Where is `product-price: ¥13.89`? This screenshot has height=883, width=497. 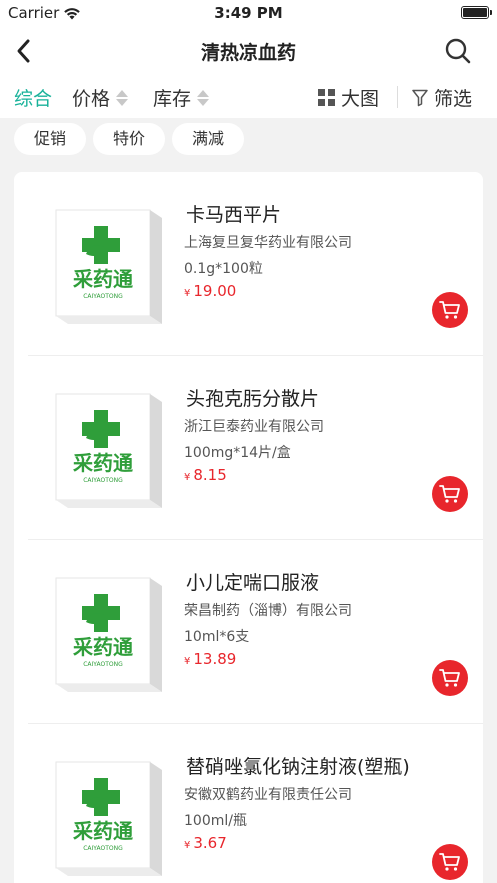 product-price: ¥13.89 is located at coordinates (210, 659).